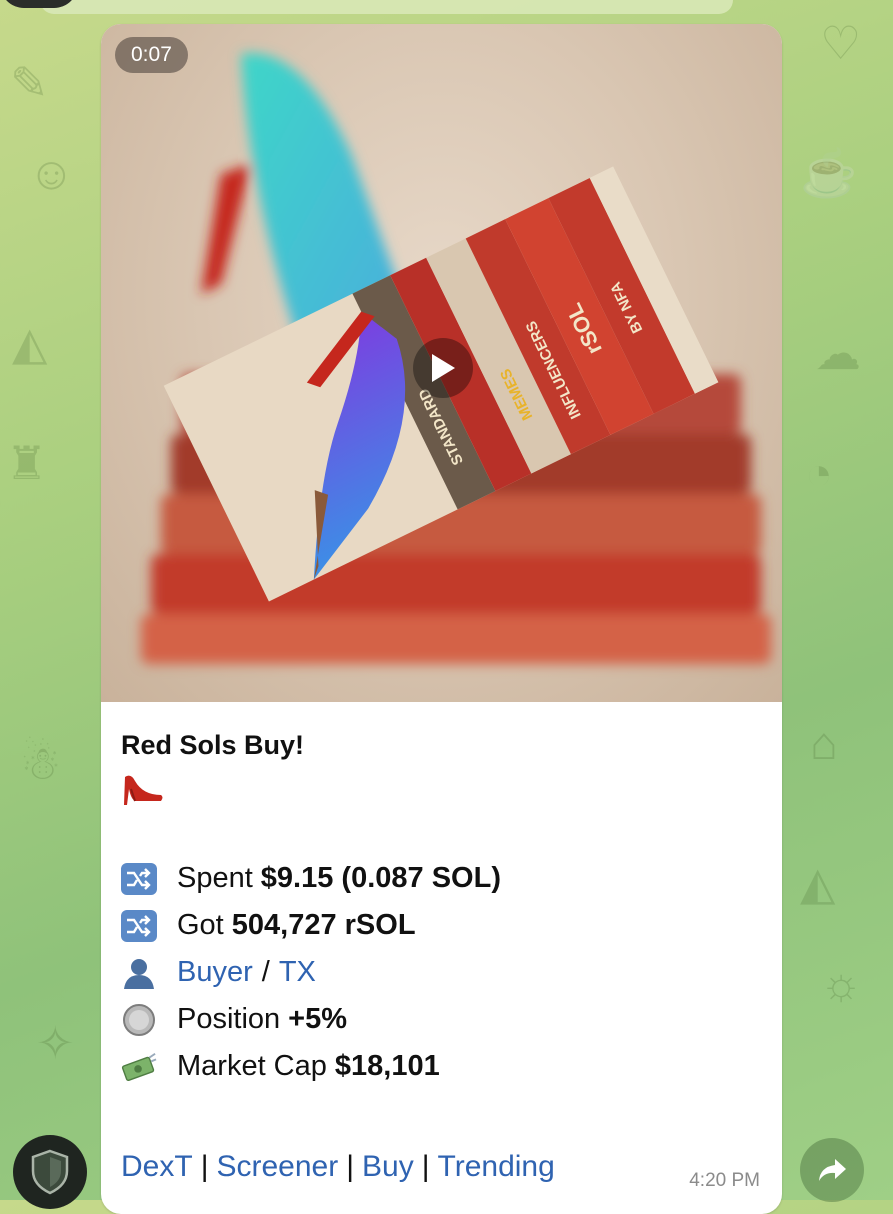  I want to click on got-value: 504,727 rSOL, so click(323, 925).